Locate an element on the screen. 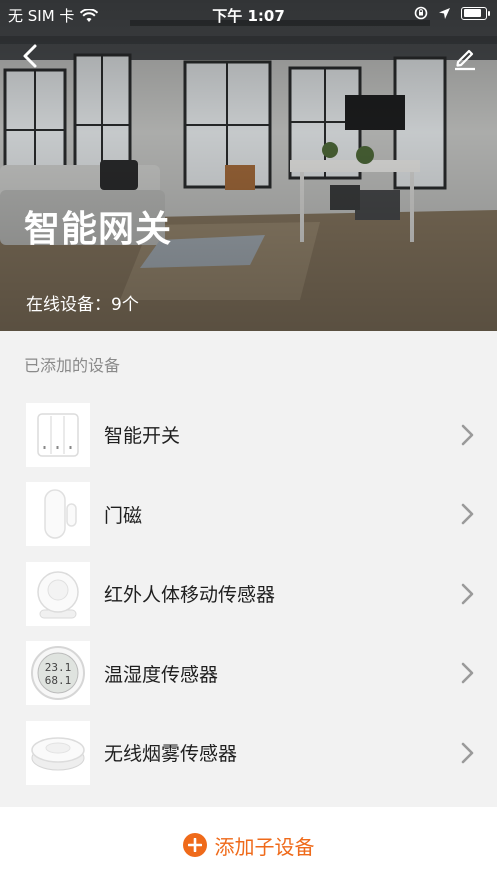  orientation-lock-icon is located at coordinates (421, 13).